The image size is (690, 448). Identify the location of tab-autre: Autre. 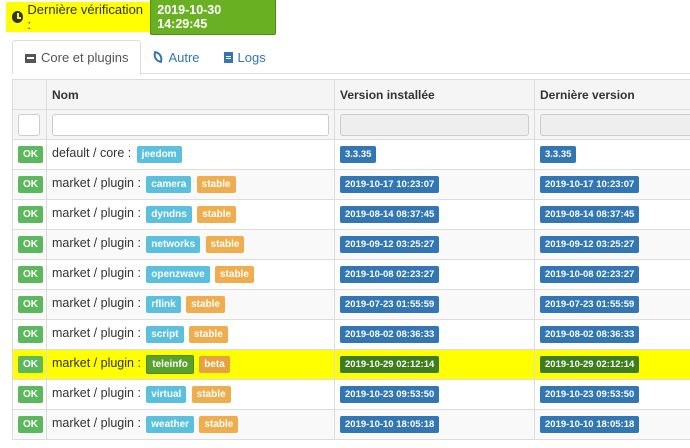
(176, 57).